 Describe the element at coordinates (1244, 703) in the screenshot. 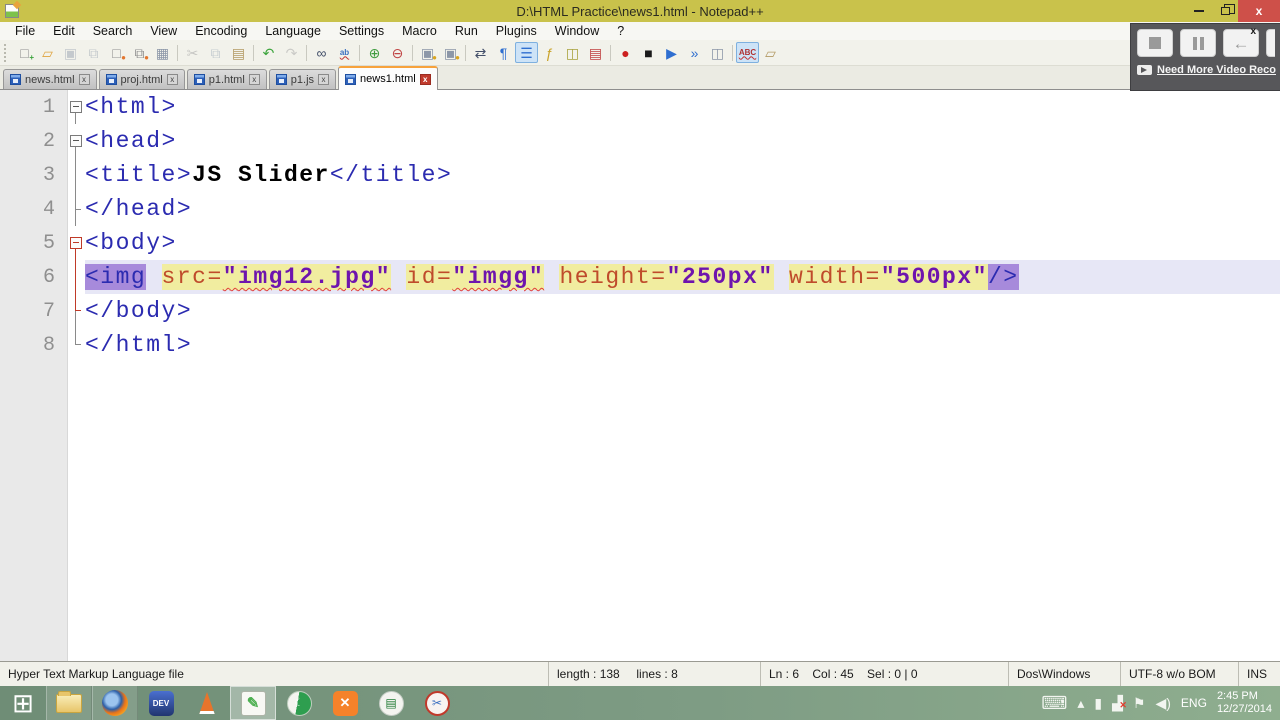

I see `taskbar-clock: 2:45 PM 12/27/2014` at that location.